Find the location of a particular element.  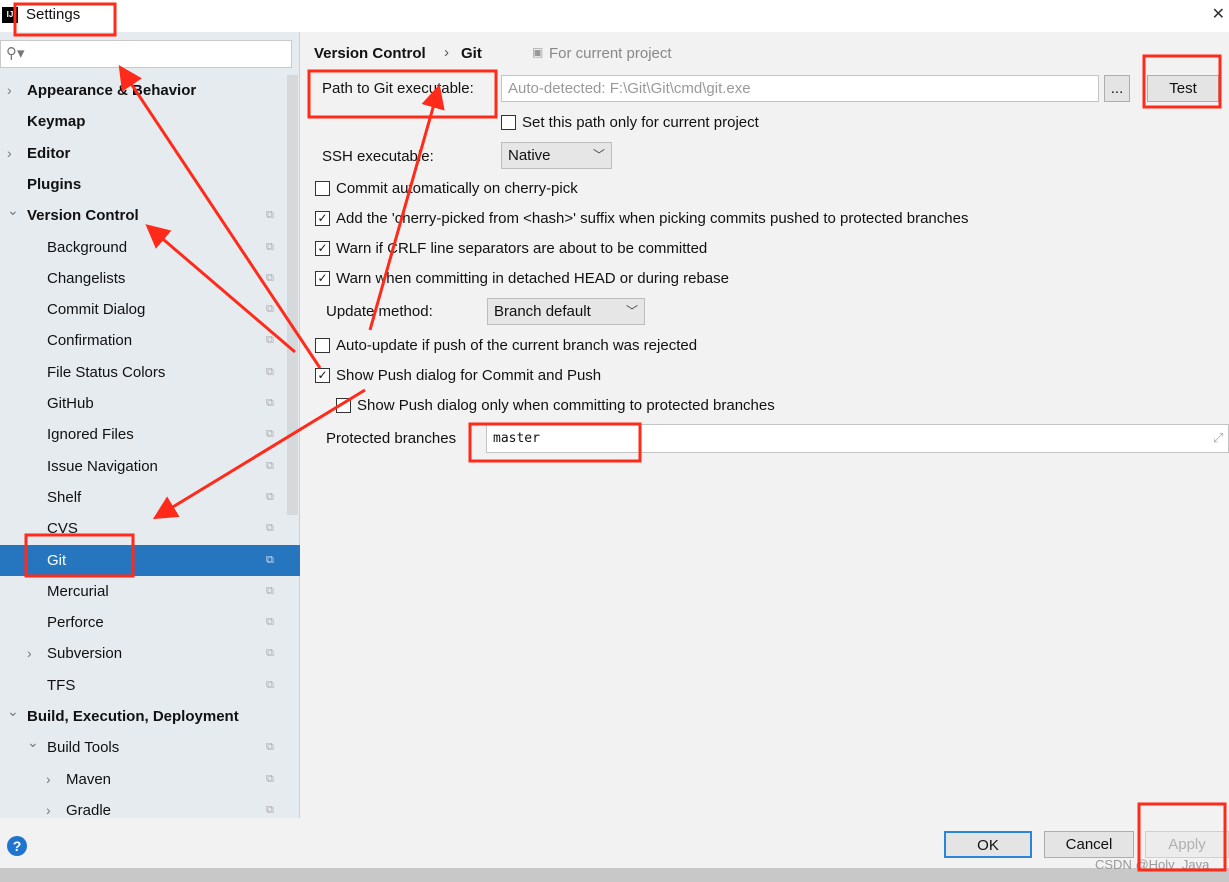

annotation-arrow-search is located at coordinates (220, 217).